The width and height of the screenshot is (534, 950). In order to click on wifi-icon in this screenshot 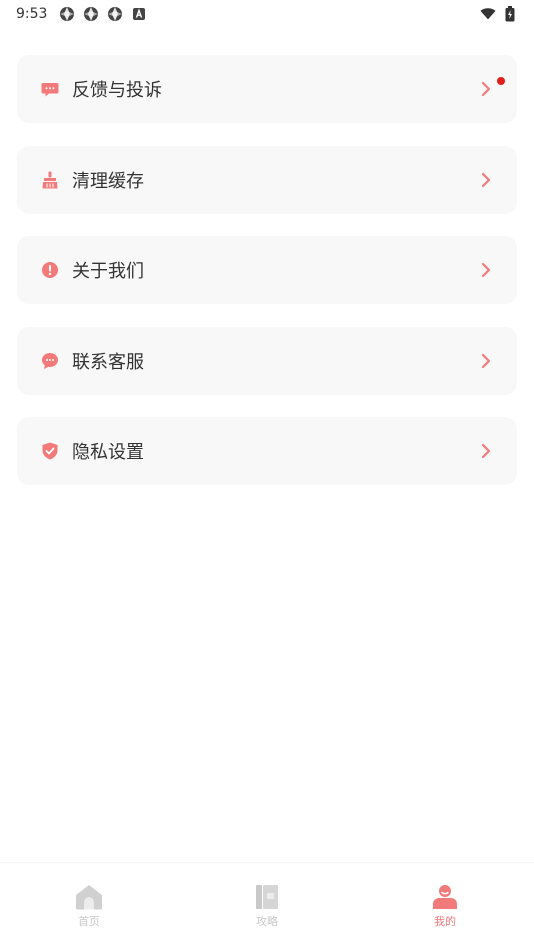, I will do `click(488, 14)`.